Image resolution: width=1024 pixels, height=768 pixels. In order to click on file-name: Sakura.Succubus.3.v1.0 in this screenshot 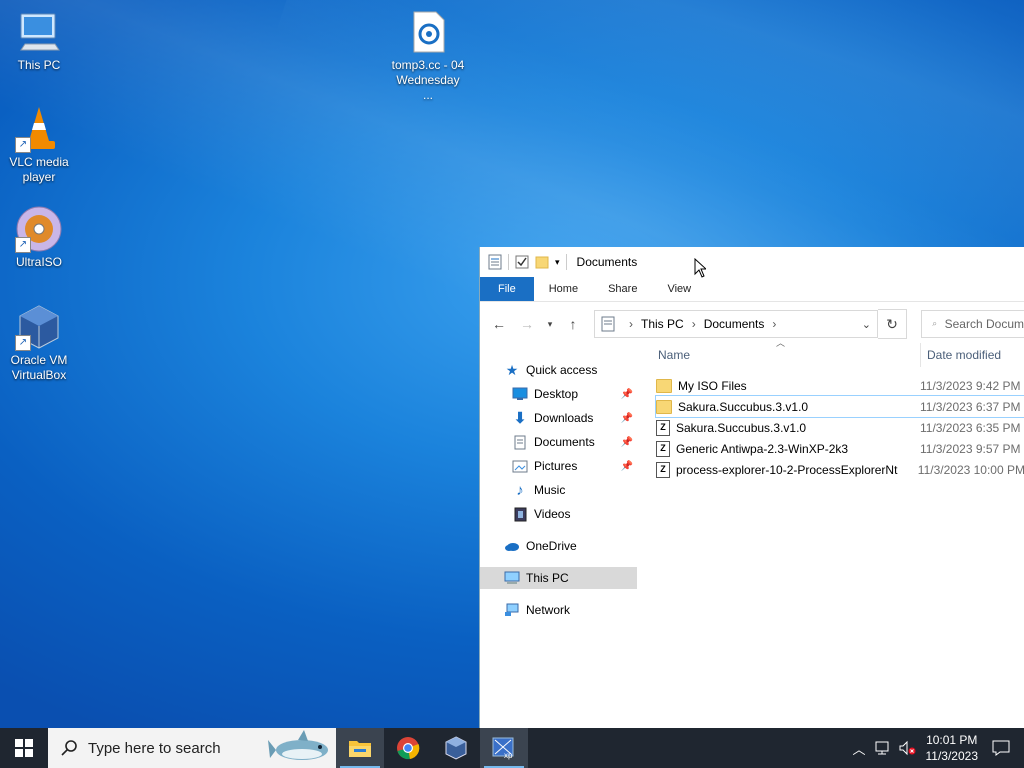, I will do `click(743, 406)`.